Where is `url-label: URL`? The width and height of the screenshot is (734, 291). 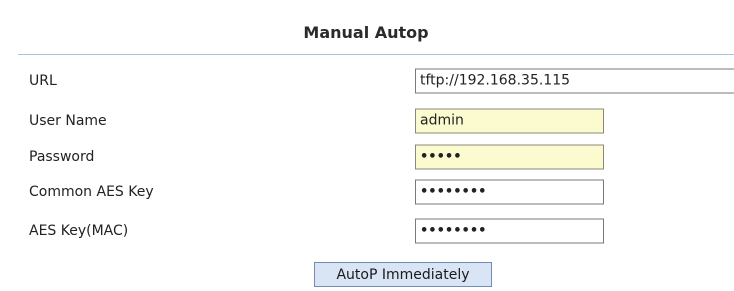
url-label: URL is located at coordinates (43, 81).